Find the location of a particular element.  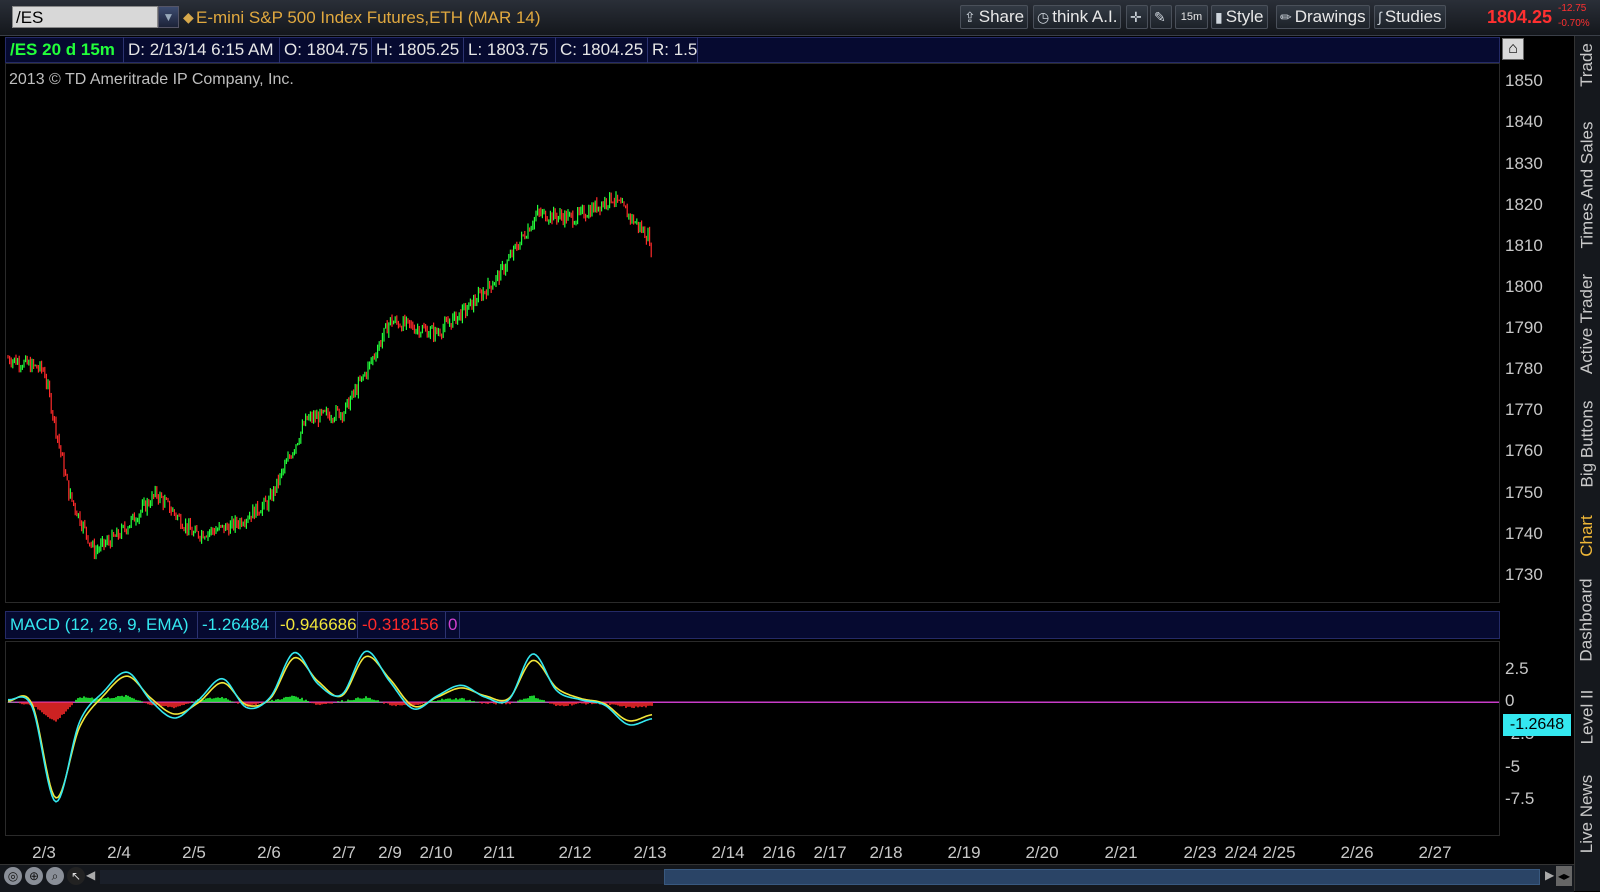

price-y-tick: 1810 is located at coordinates (1524, 245).